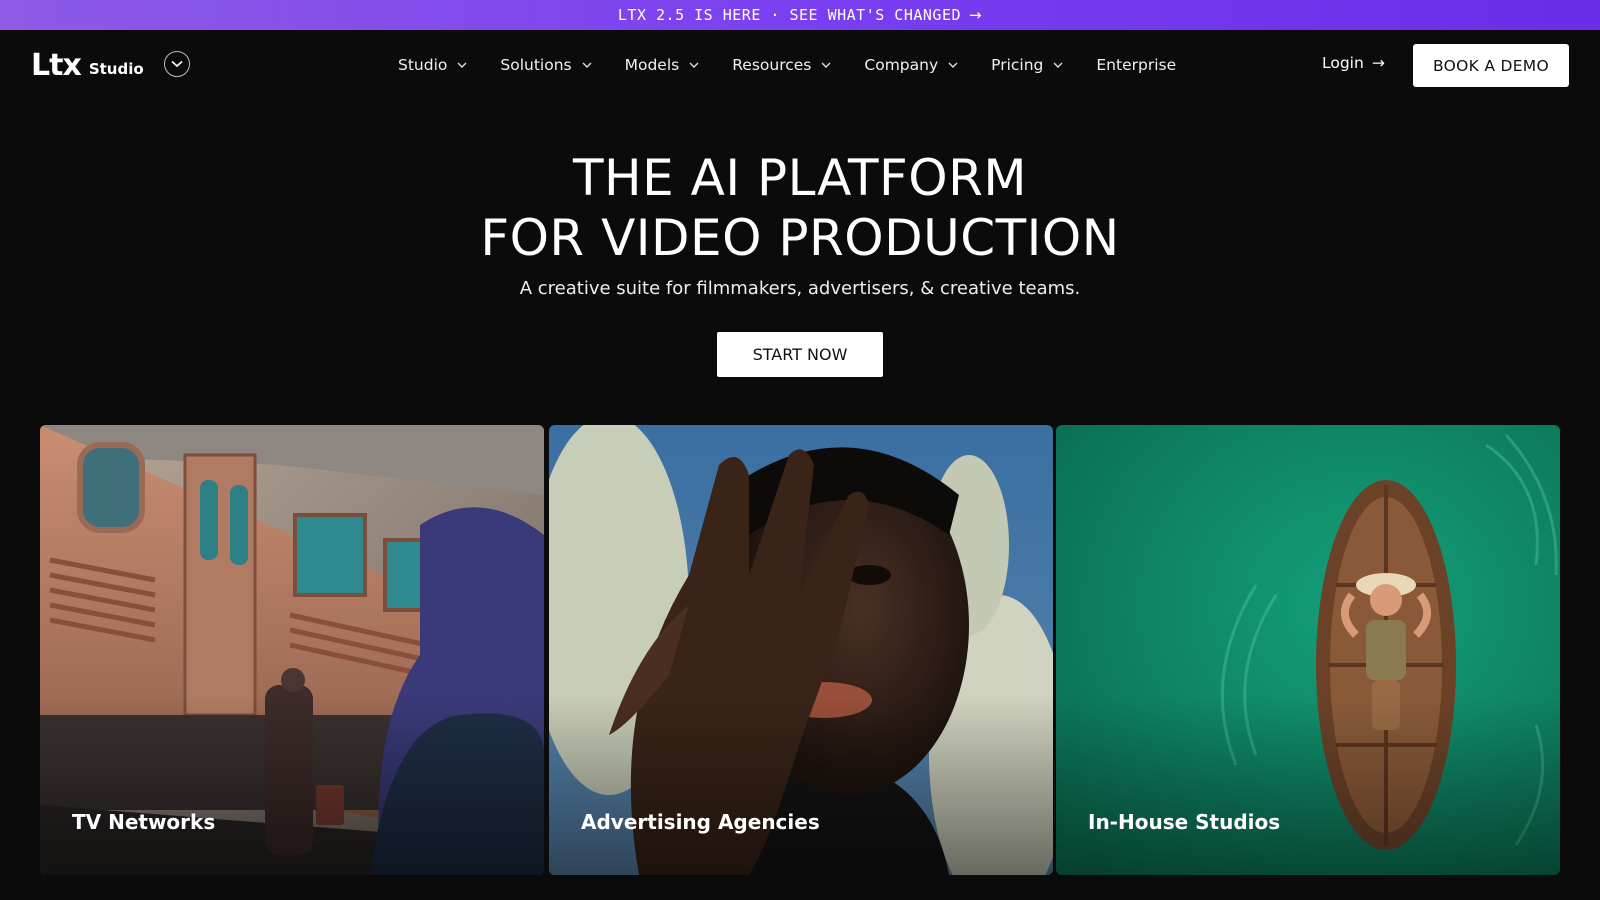  Describe the element at coordinates (700, 822) in the screenshot. I see `card-label: Advertising Agencies` at that location.